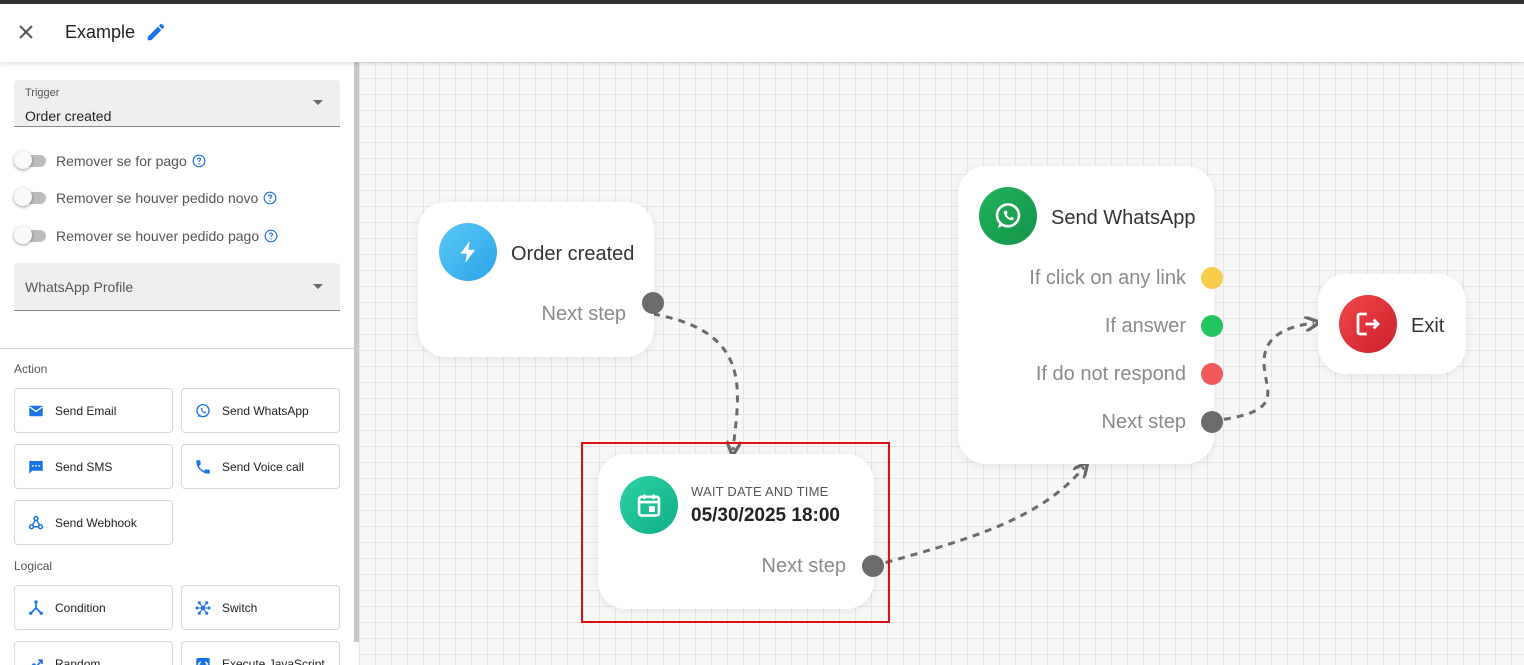 The image size is (1524, 665). Describe the element at coordinates (265, 410) in the screenshot. I see `action-label: Send WhatsApp` at that location.